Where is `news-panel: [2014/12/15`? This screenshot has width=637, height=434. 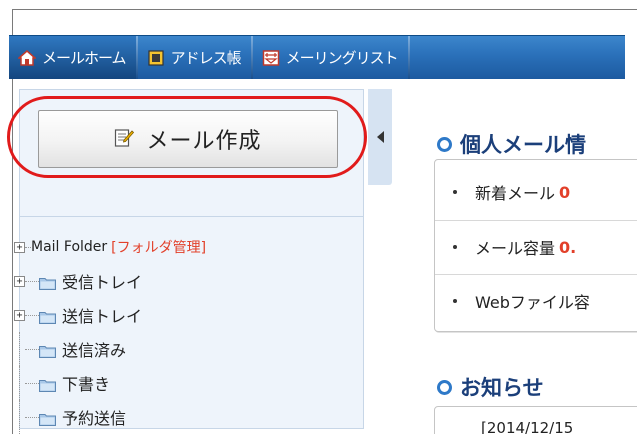
news-panel: [2014/12/15 is located at coordinates (535, 420).